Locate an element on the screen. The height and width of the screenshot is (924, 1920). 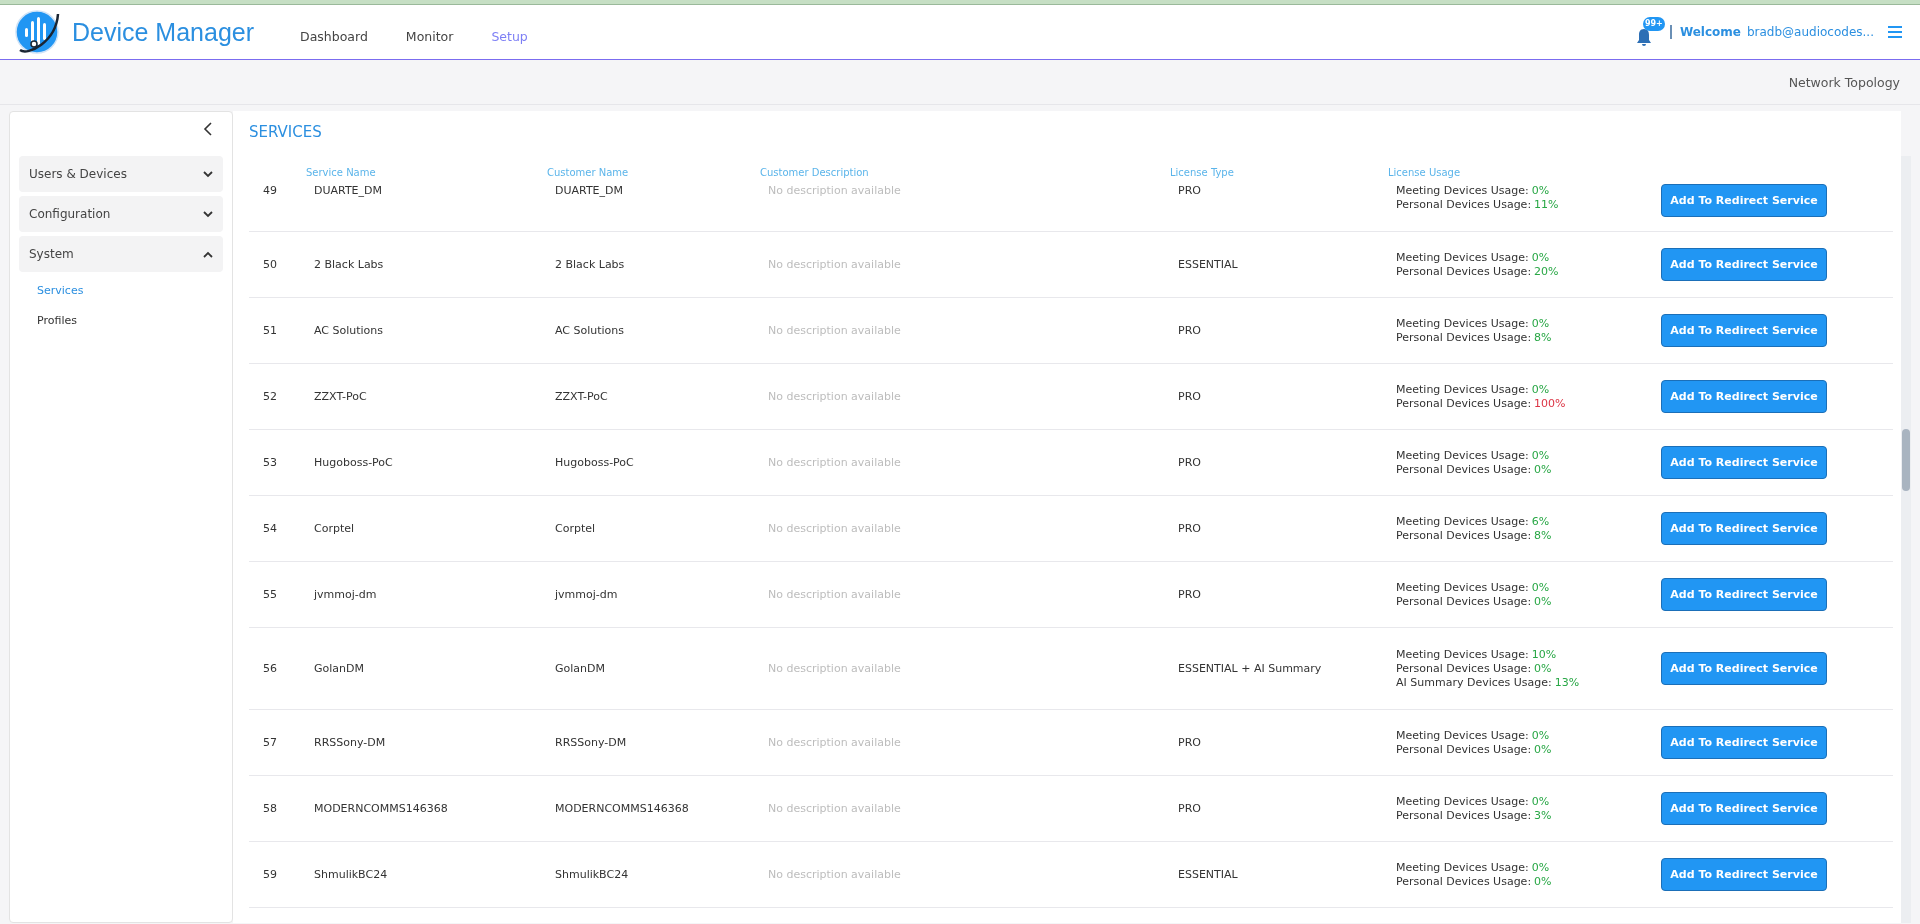
bell-icon is located at coordinates (1643, 37).